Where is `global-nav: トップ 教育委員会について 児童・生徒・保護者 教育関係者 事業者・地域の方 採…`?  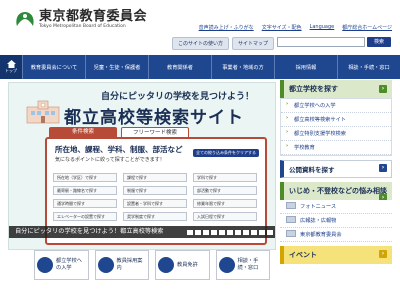
global-nav: トップ 教育委員会について 児童・生徒・保護者 教育関係者 事業者・地域の方 採… is located at coordinates (200, 67).